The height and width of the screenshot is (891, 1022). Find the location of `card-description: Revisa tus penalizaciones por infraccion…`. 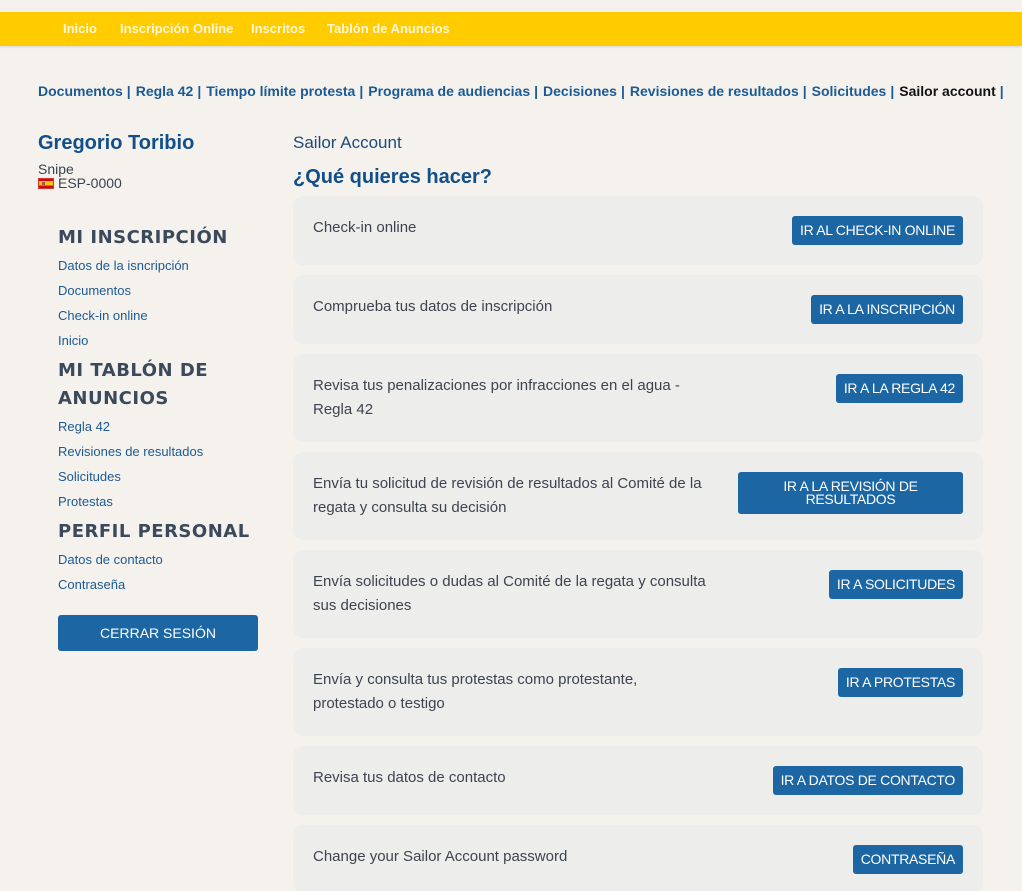

card-description: Revisa tus penalizaciones por infraccion… is located at coordinates (496, 398).